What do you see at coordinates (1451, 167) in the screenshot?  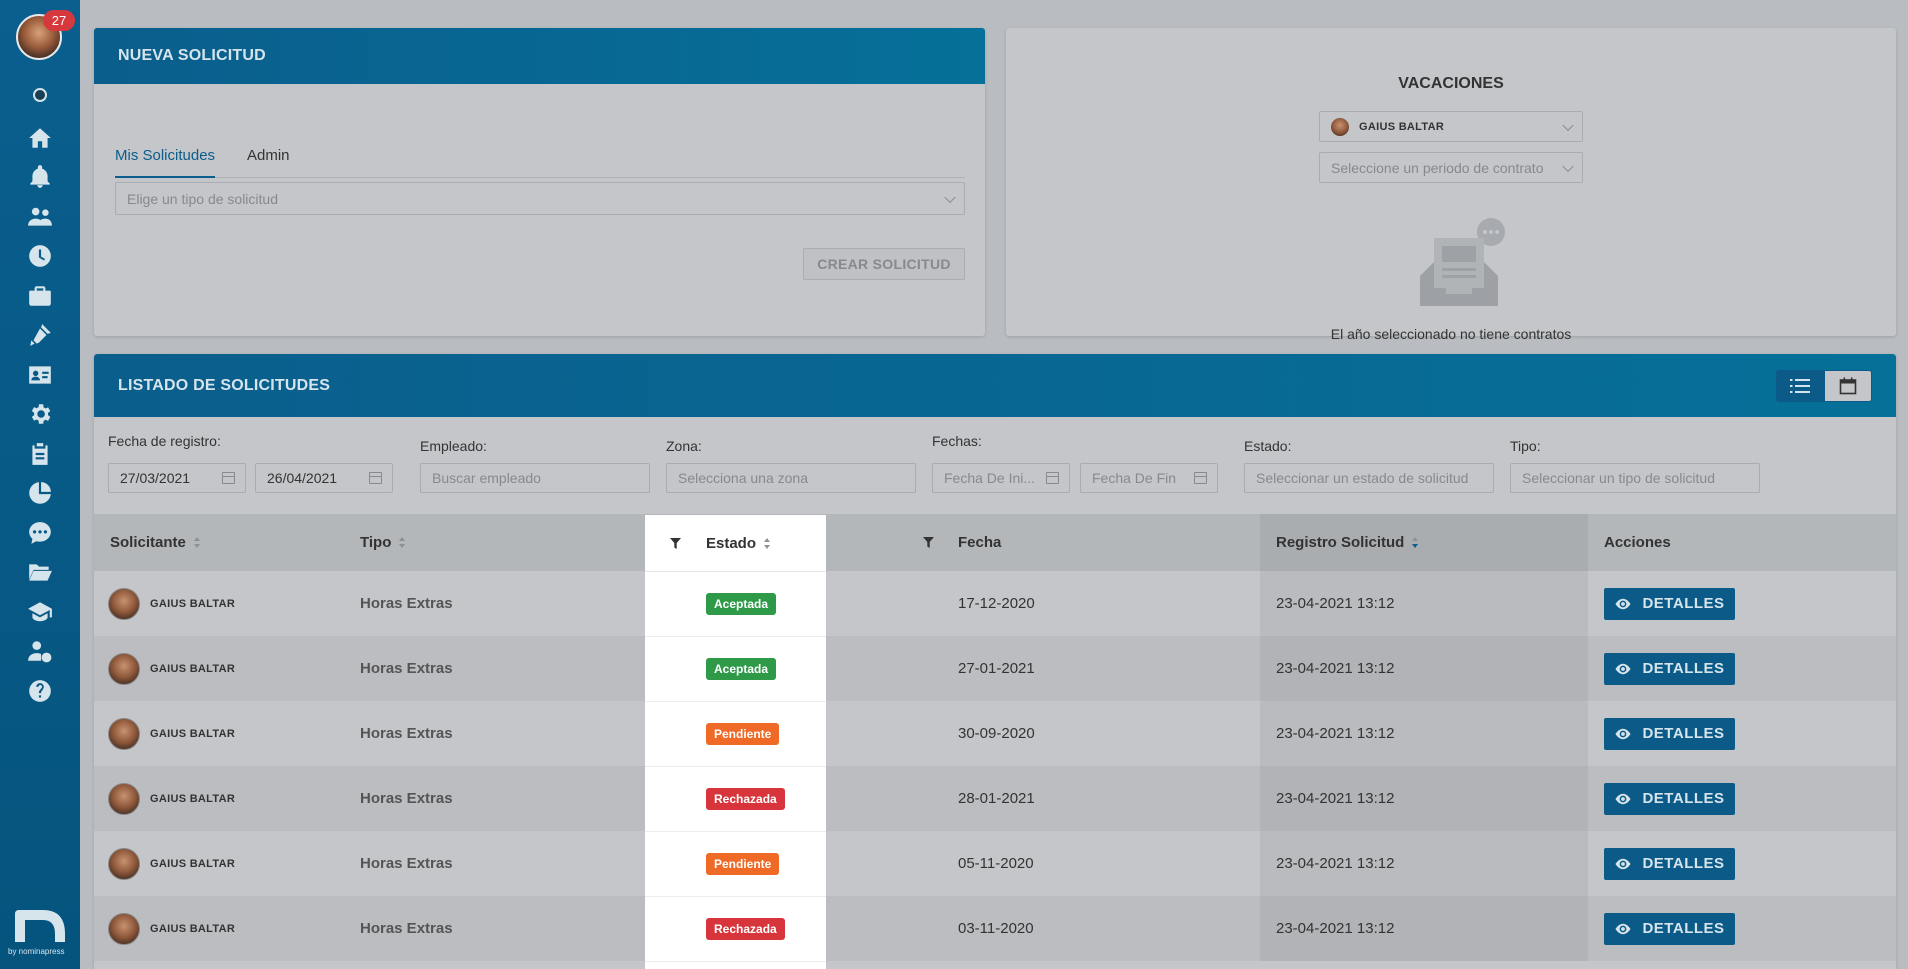 I see `contract-period-select: Seleccione un periodo de contrato` at bounding box center [1451, 167].